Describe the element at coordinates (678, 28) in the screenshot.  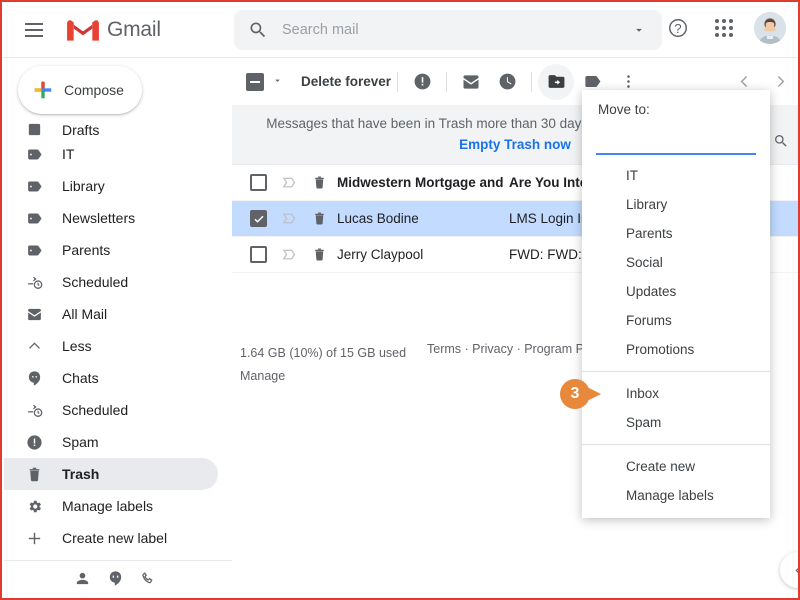
I see `help-icon: ?` at that location.